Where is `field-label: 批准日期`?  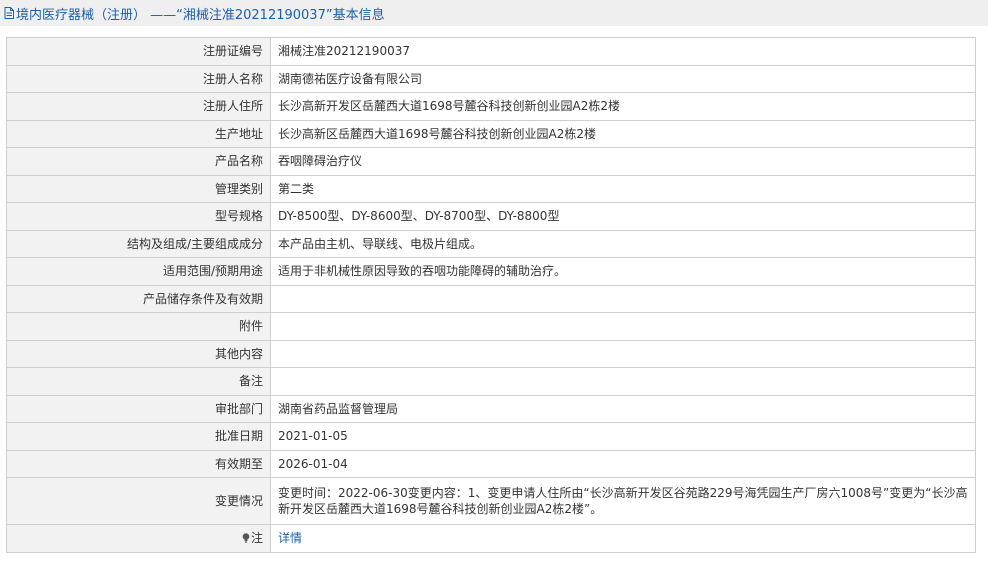
field-label: 批准日期 is located at coordinates (138, 436).